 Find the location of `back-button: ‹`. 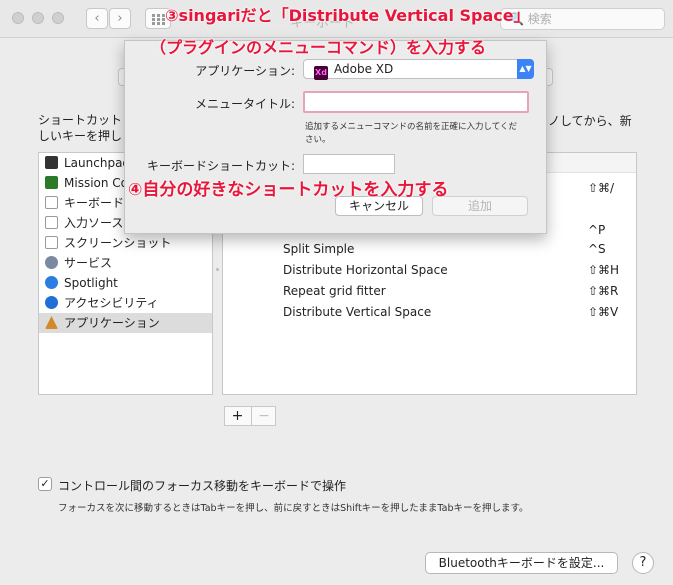

back-button: ‹ is located at coordinates (97, 18).